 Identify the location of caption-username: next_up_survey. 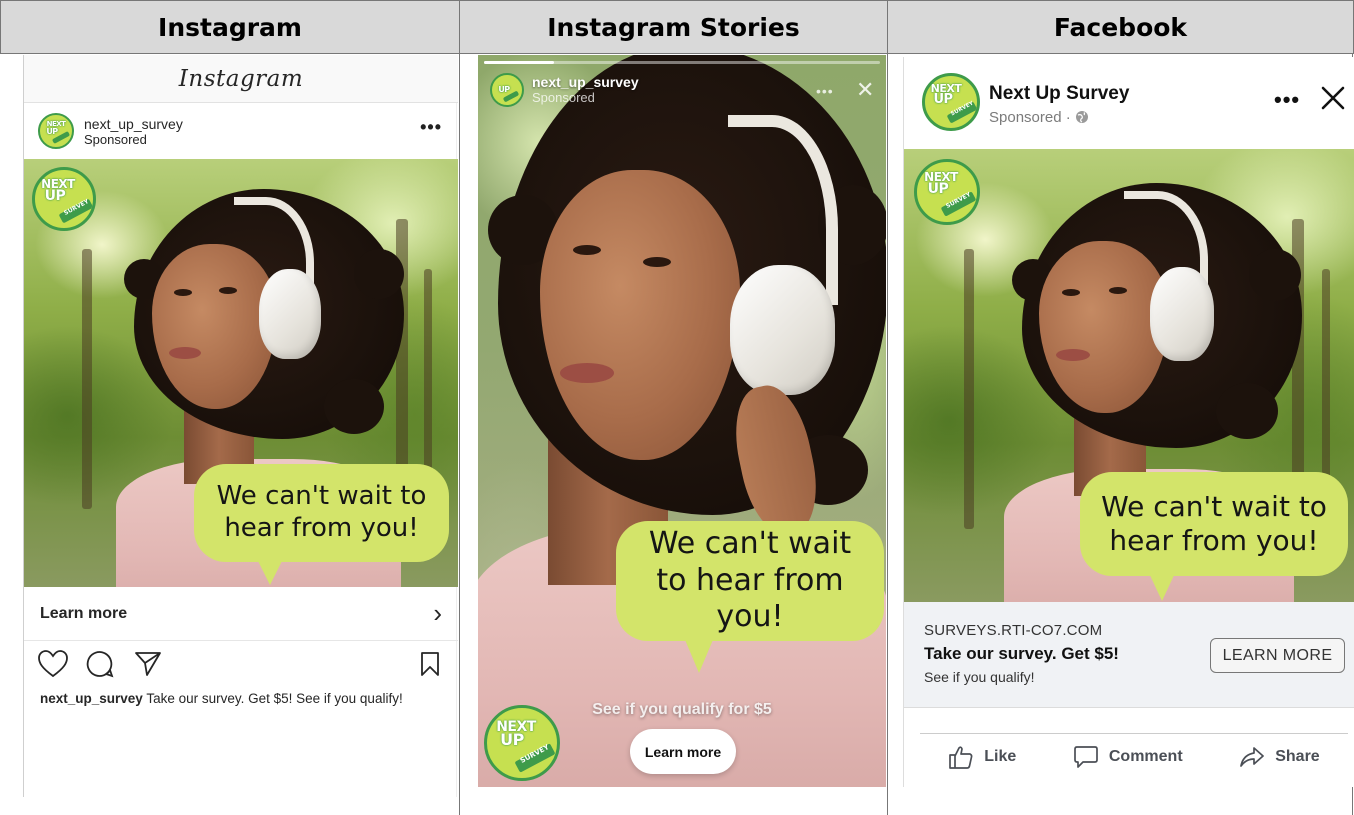
(91, 698).